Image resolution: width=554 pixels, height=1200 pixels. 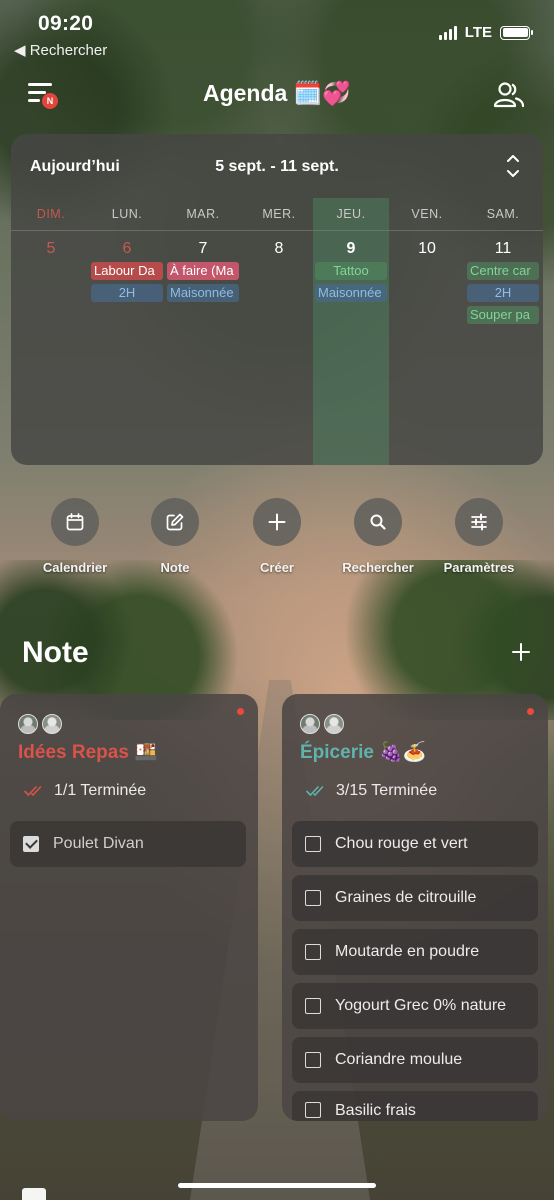 I want to click on people-icon, so click(x=509, y=95).